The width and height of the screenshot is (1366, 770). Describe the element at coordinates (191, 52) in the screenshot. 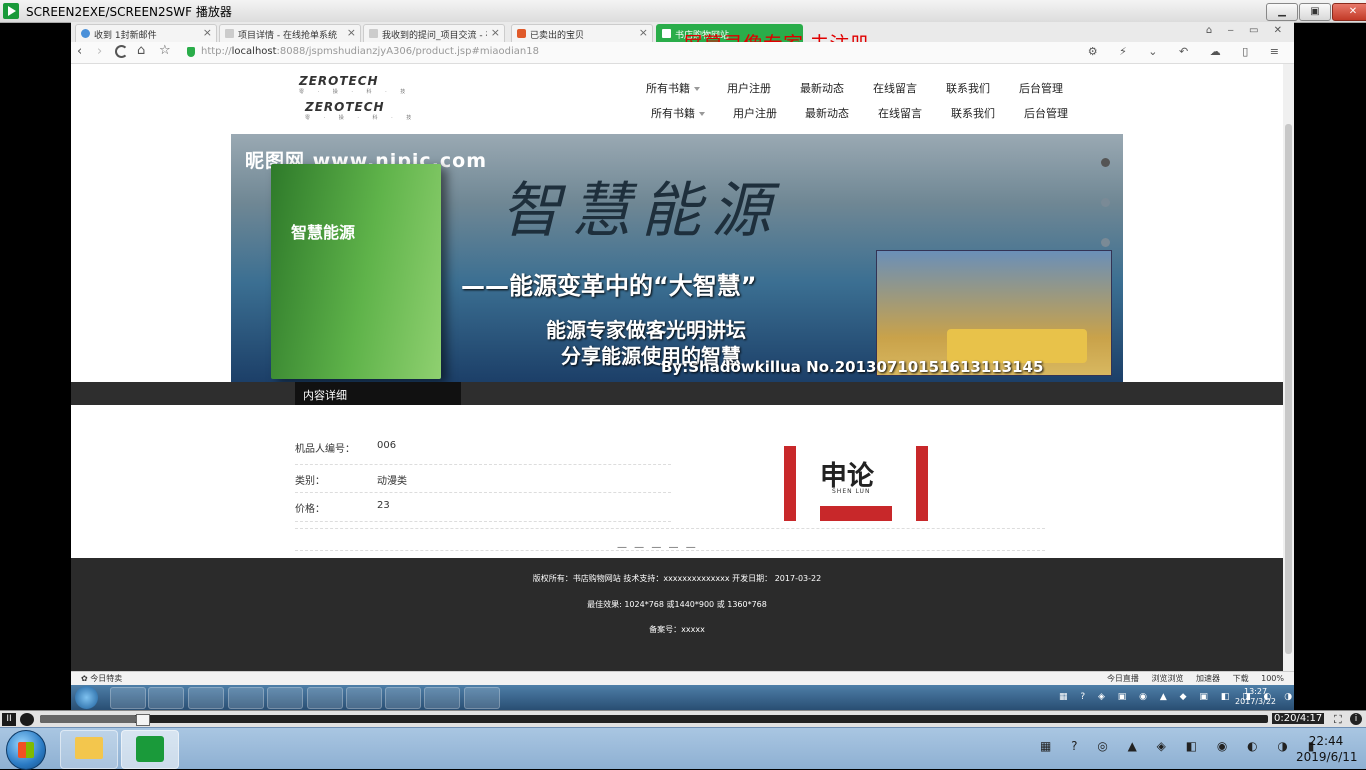

I see `secure-shield-icon` at that location.